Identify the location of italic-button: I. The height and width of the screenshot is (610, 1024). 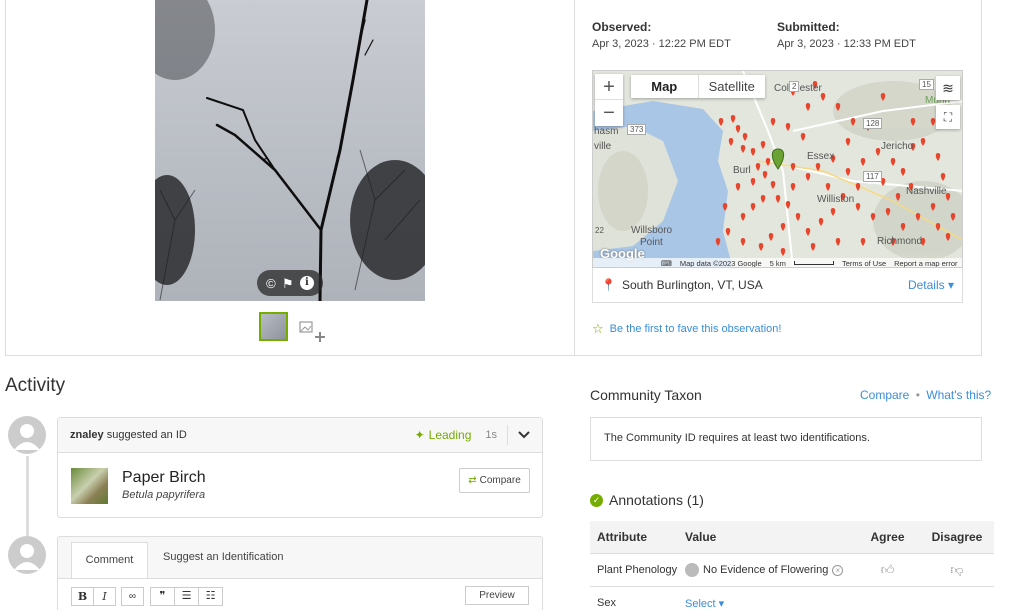
(104, 596).